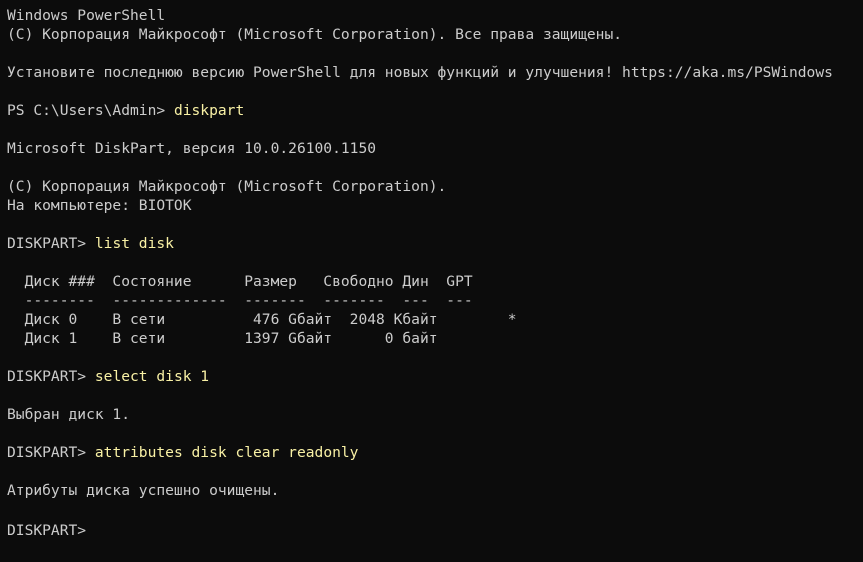  What do you see at coordinates (435, 110) in the screenshot?
I see `prompt-line: PS C:\Users\Admin> diskpart` at bounding box center [435, 110].